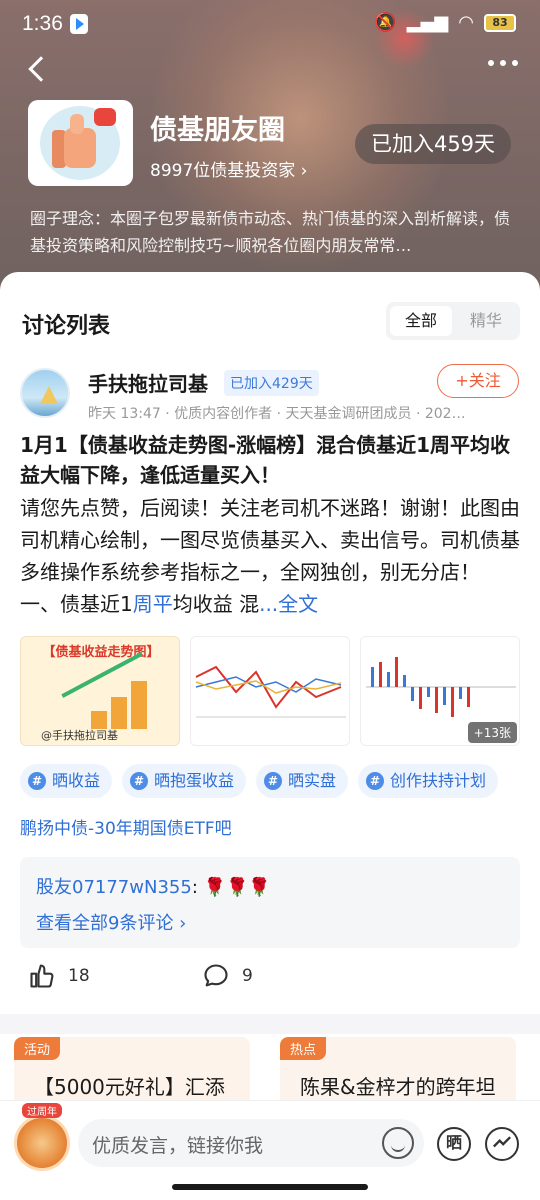  I want to click on chevron-right-icon: ›, so click(304, 171).